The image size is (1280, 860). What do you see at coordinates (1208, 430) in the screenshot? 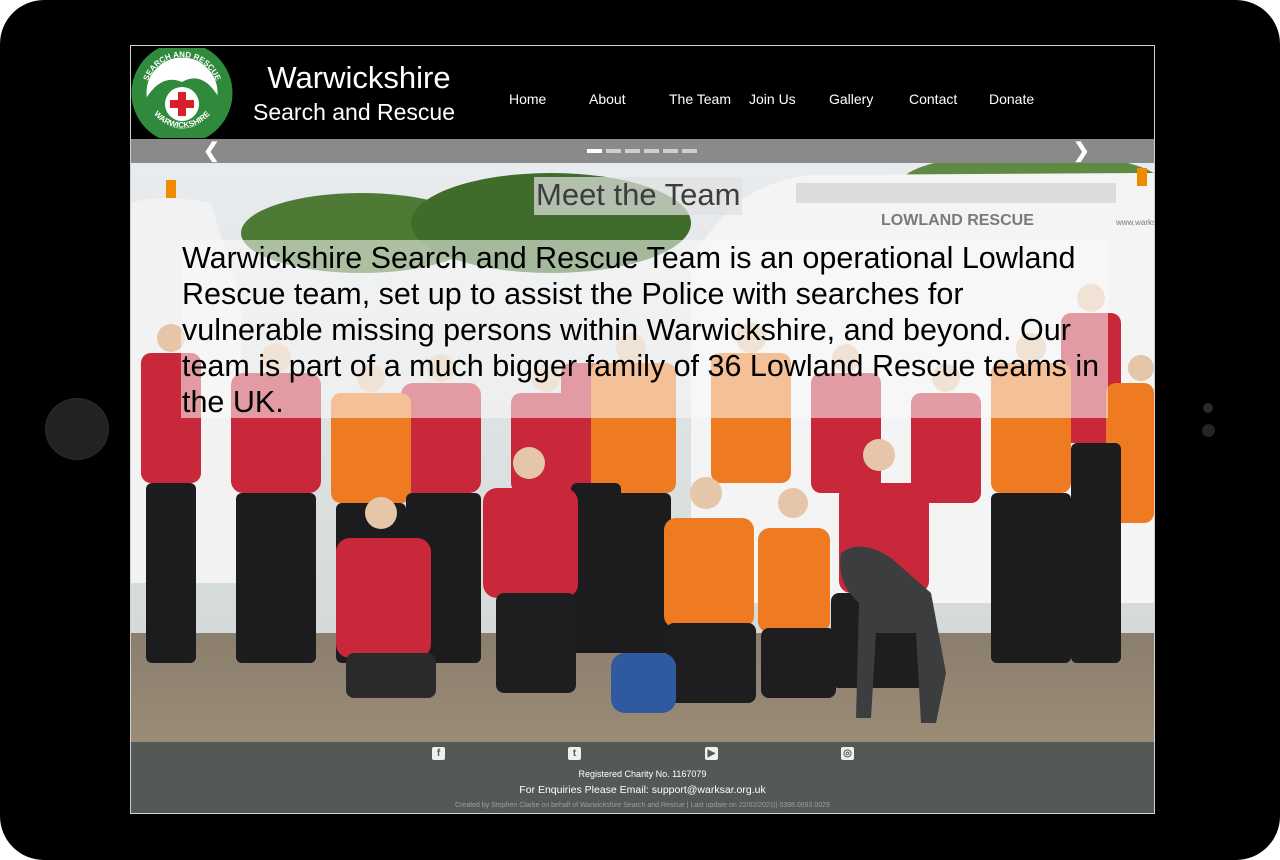
I see `sensor-dot` at bounding box center [1208, 430].